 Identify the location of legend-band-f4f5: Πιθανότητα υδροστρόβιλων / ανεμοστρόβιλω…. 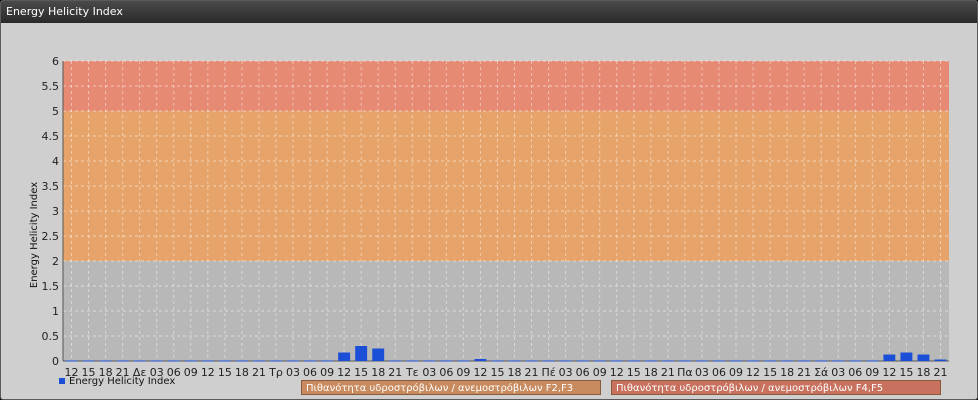
(776, 387).